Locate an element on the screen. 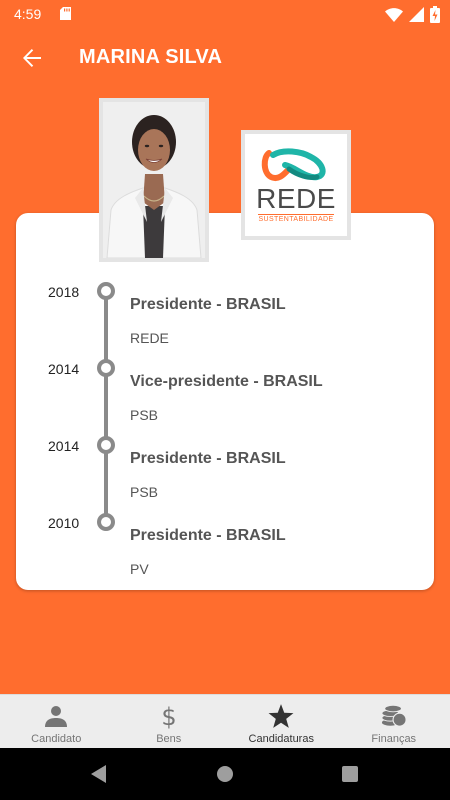 The width and height of the screenshot is (450, 800). candidacy-item: 2018 Presidente - BRASIL REDE is located at coordinates (225, 318).